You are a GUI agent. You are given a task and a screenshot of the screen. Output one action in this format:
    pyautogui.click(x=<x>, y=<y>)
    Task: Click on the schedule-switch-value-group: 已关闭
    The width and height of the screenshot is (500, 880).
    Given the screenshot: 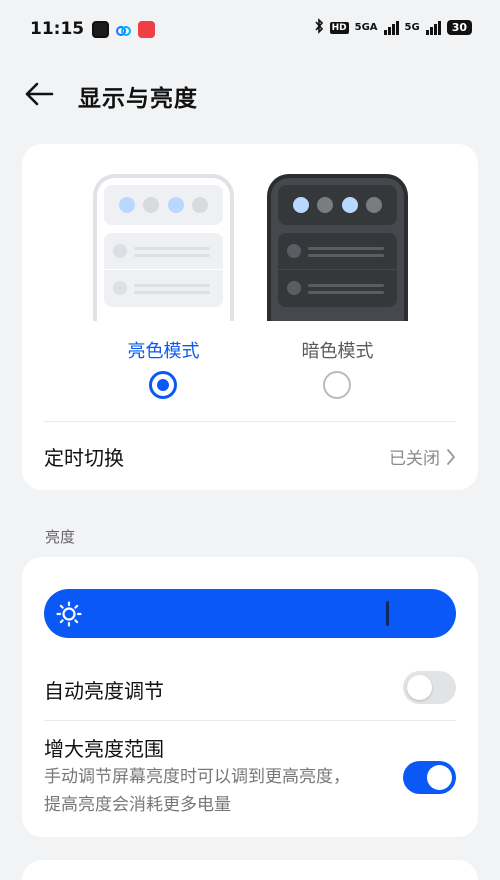 What is the action you would take?
    pyautogui.click(x=422, y=456)
    